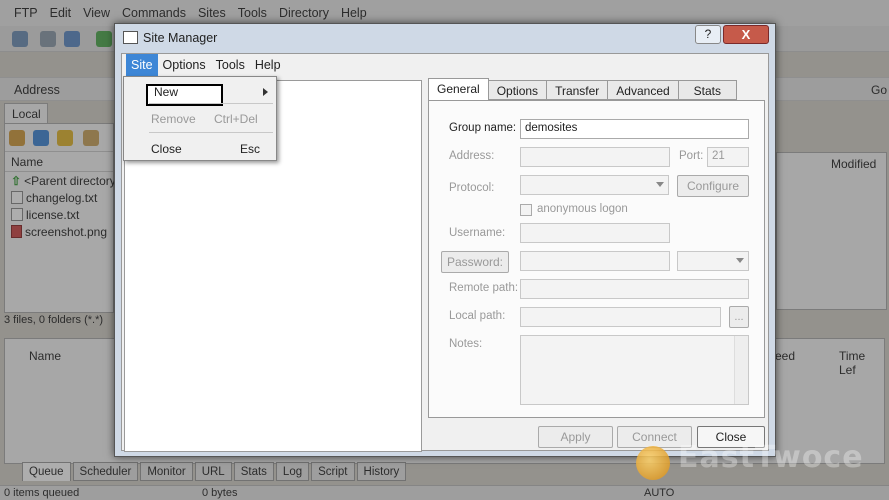  I want to click on port-field: 21, so click(728, 157).